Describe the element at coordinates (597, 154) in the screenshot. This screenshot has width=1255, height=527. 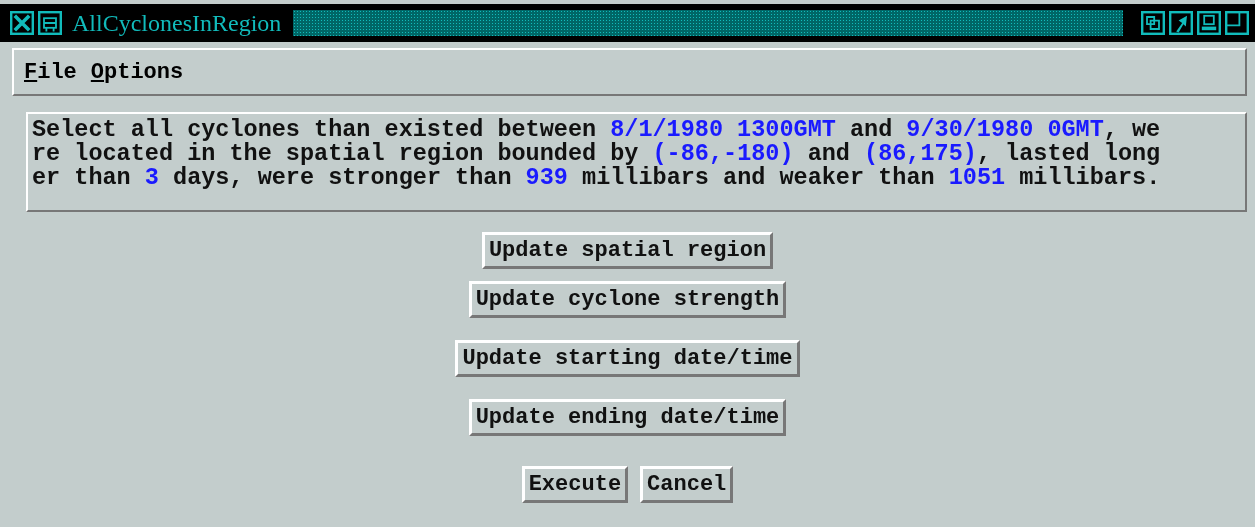
I see `query-description: Select all cyclones than existed between 8/1/1980 1300GMT and 9/30/1980 0GMT, we re located in the spatial region bounded by (-86,-180) and (86,175), lasted long er than 3 days, were stronger than 939 millibars and weaker than 1051 millibars.` at that location.